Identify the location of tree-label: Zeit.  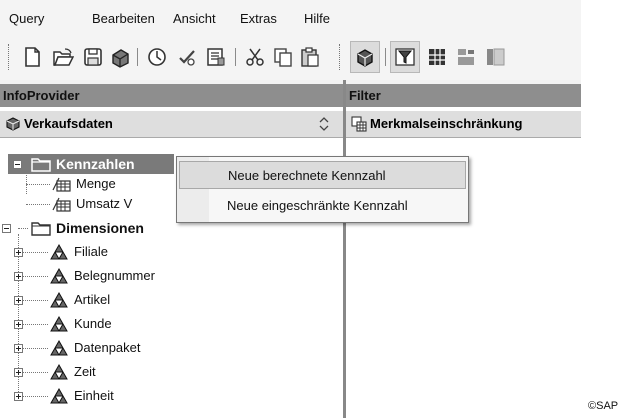
(85, 371).